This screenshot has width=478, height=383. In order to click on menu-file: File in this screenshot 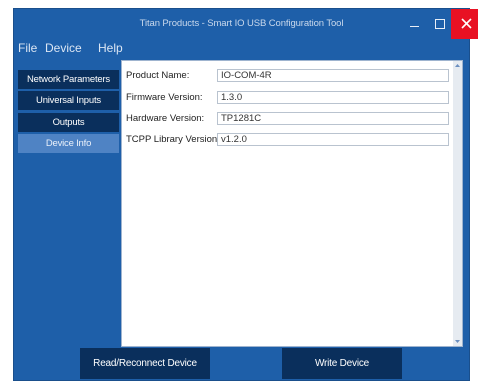, I will do `click(27, 48)`.